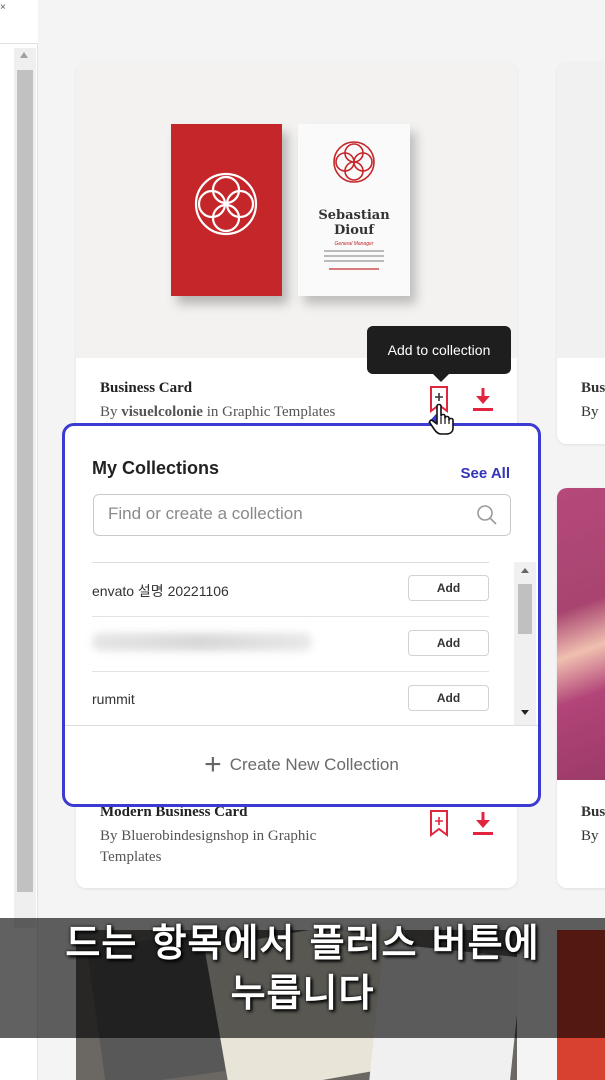 The height and width of the screenshot is (1080, 605). I want to click on business-card-back: Sebastian Diouf General Manager, so click(354, 210).